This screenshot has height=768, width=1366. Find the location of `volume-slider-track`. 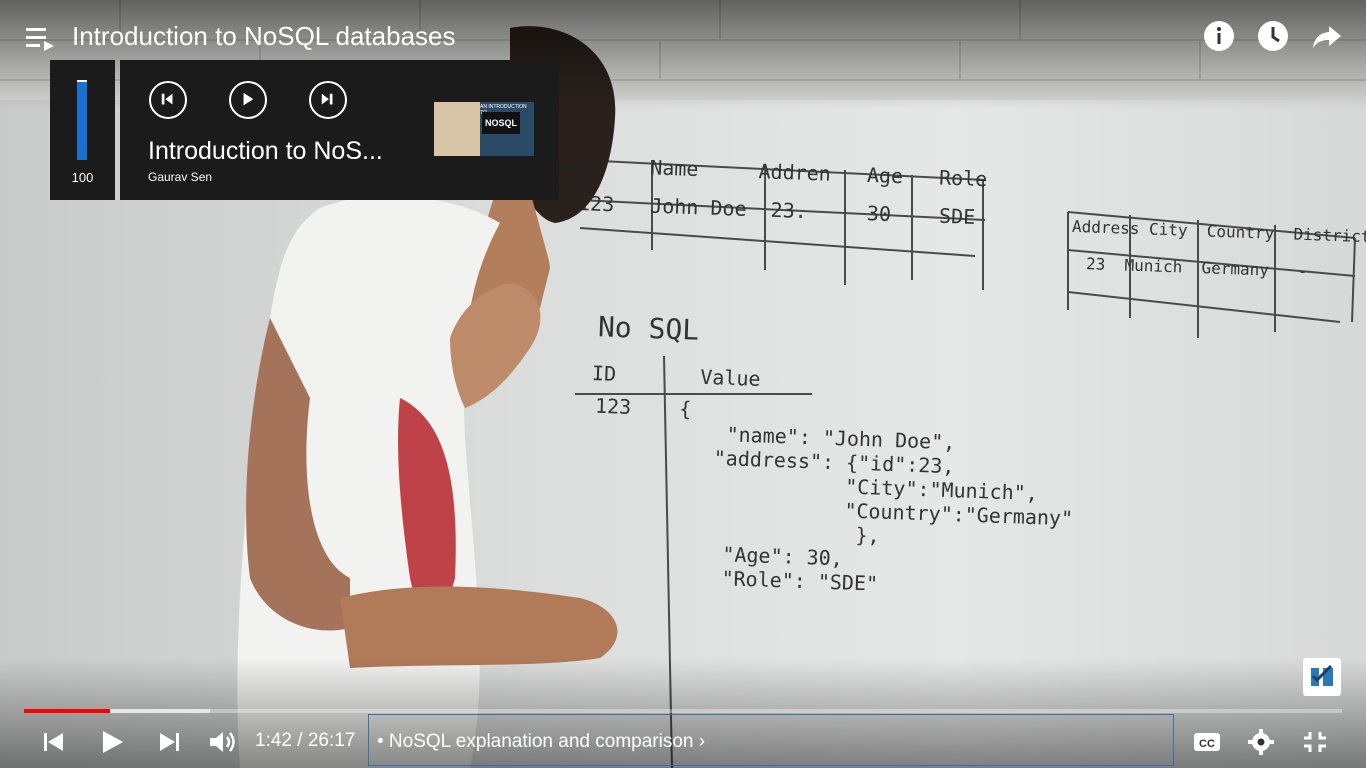

volume-slider-track is located at coordinates (82, 120).